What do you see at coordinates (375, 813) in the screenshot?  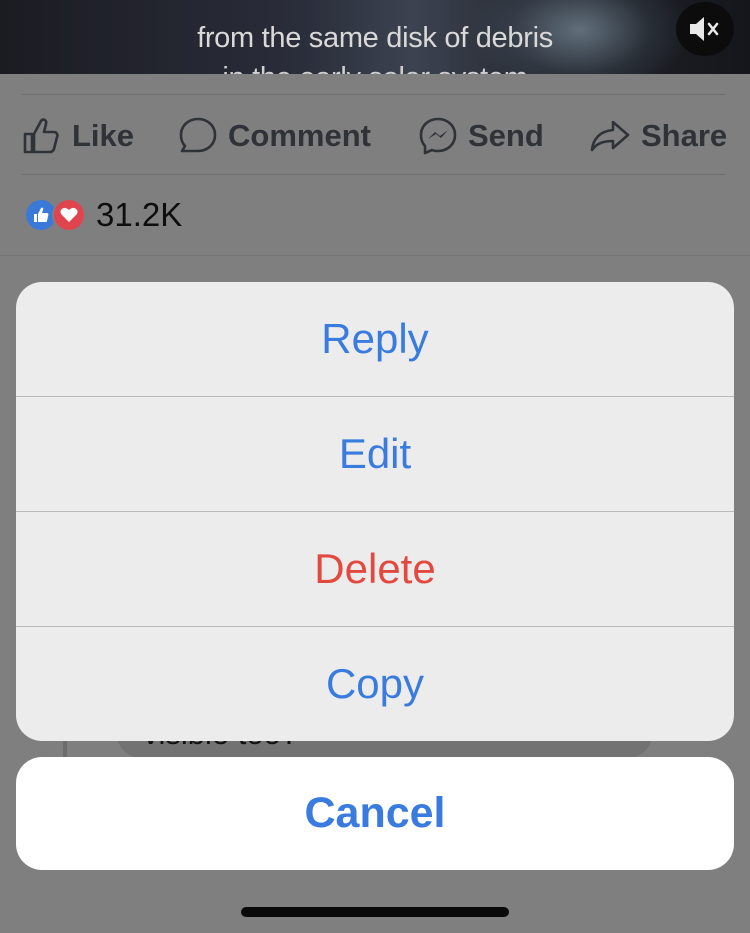 I see `cancel-button: Cancel` at bounding box center [375, 813].